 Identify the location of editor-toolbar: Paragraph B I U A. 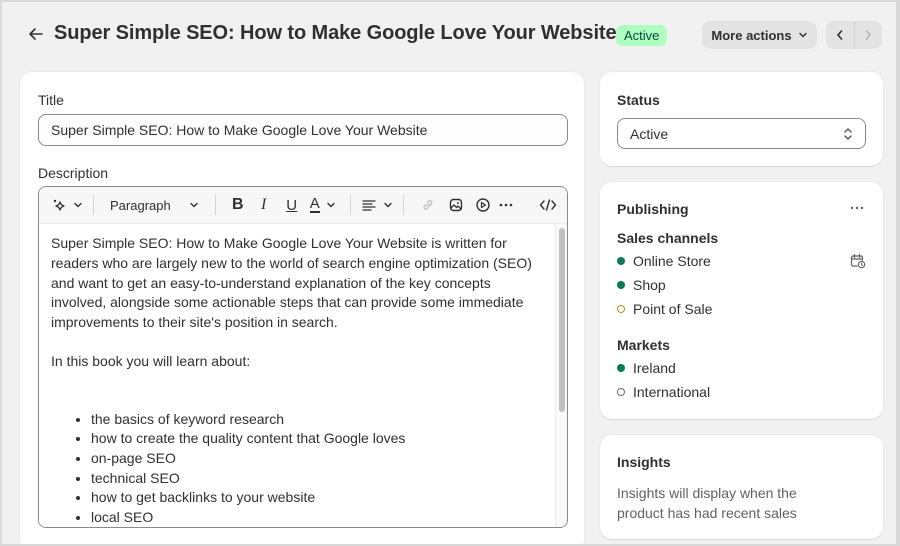
(303, 205).